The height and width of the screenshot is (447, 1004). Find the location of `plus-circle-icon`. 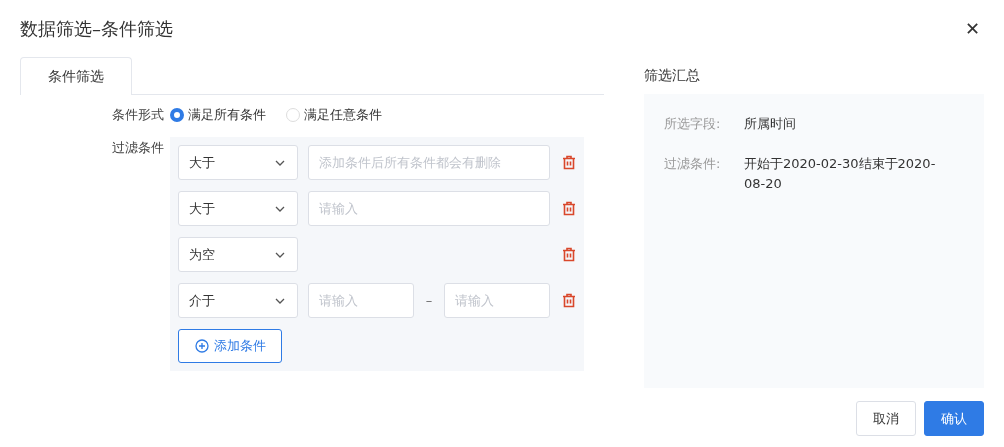

plus-circle-icon is located at coordinates (201, 346).